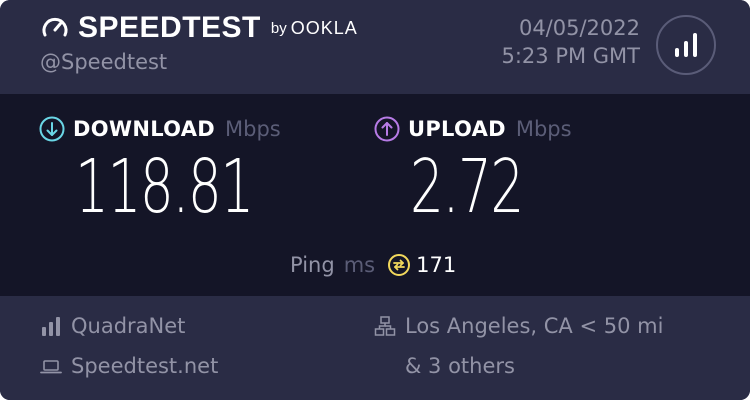  What do you see at coordinates (387, 129) in the screenshot?
I see `arrow-up-circle-icon` at bounding box center [387, 129].